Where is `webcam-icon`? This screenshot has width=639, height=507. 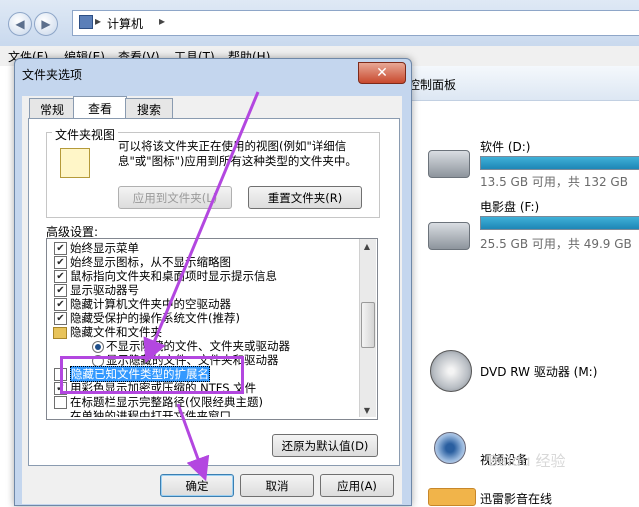 webcam-icon is located at coordinates (450, 448).